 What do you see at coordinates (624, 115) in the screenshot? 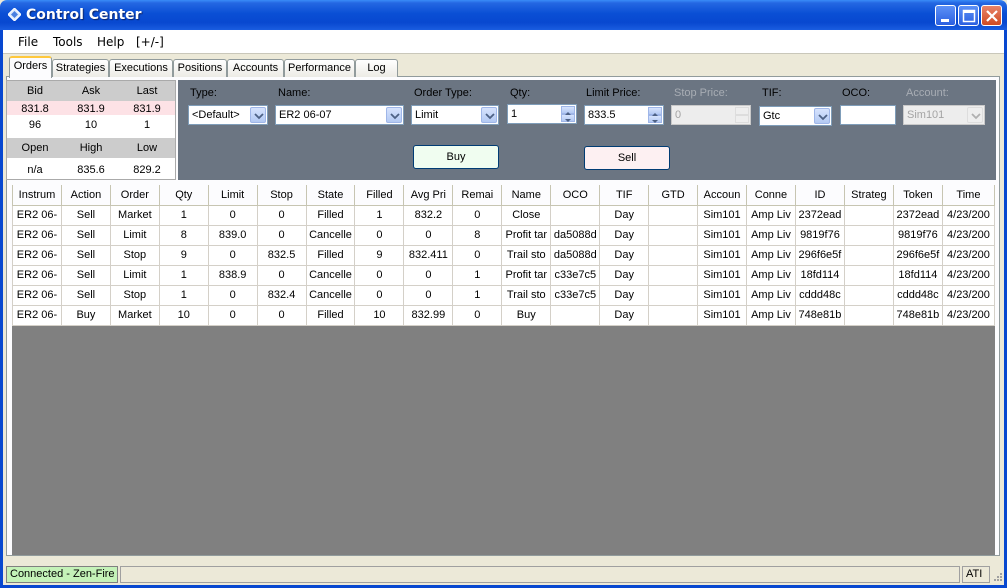
I see `limit-price-stepper: 833.5` at bounding box center [624, 115].